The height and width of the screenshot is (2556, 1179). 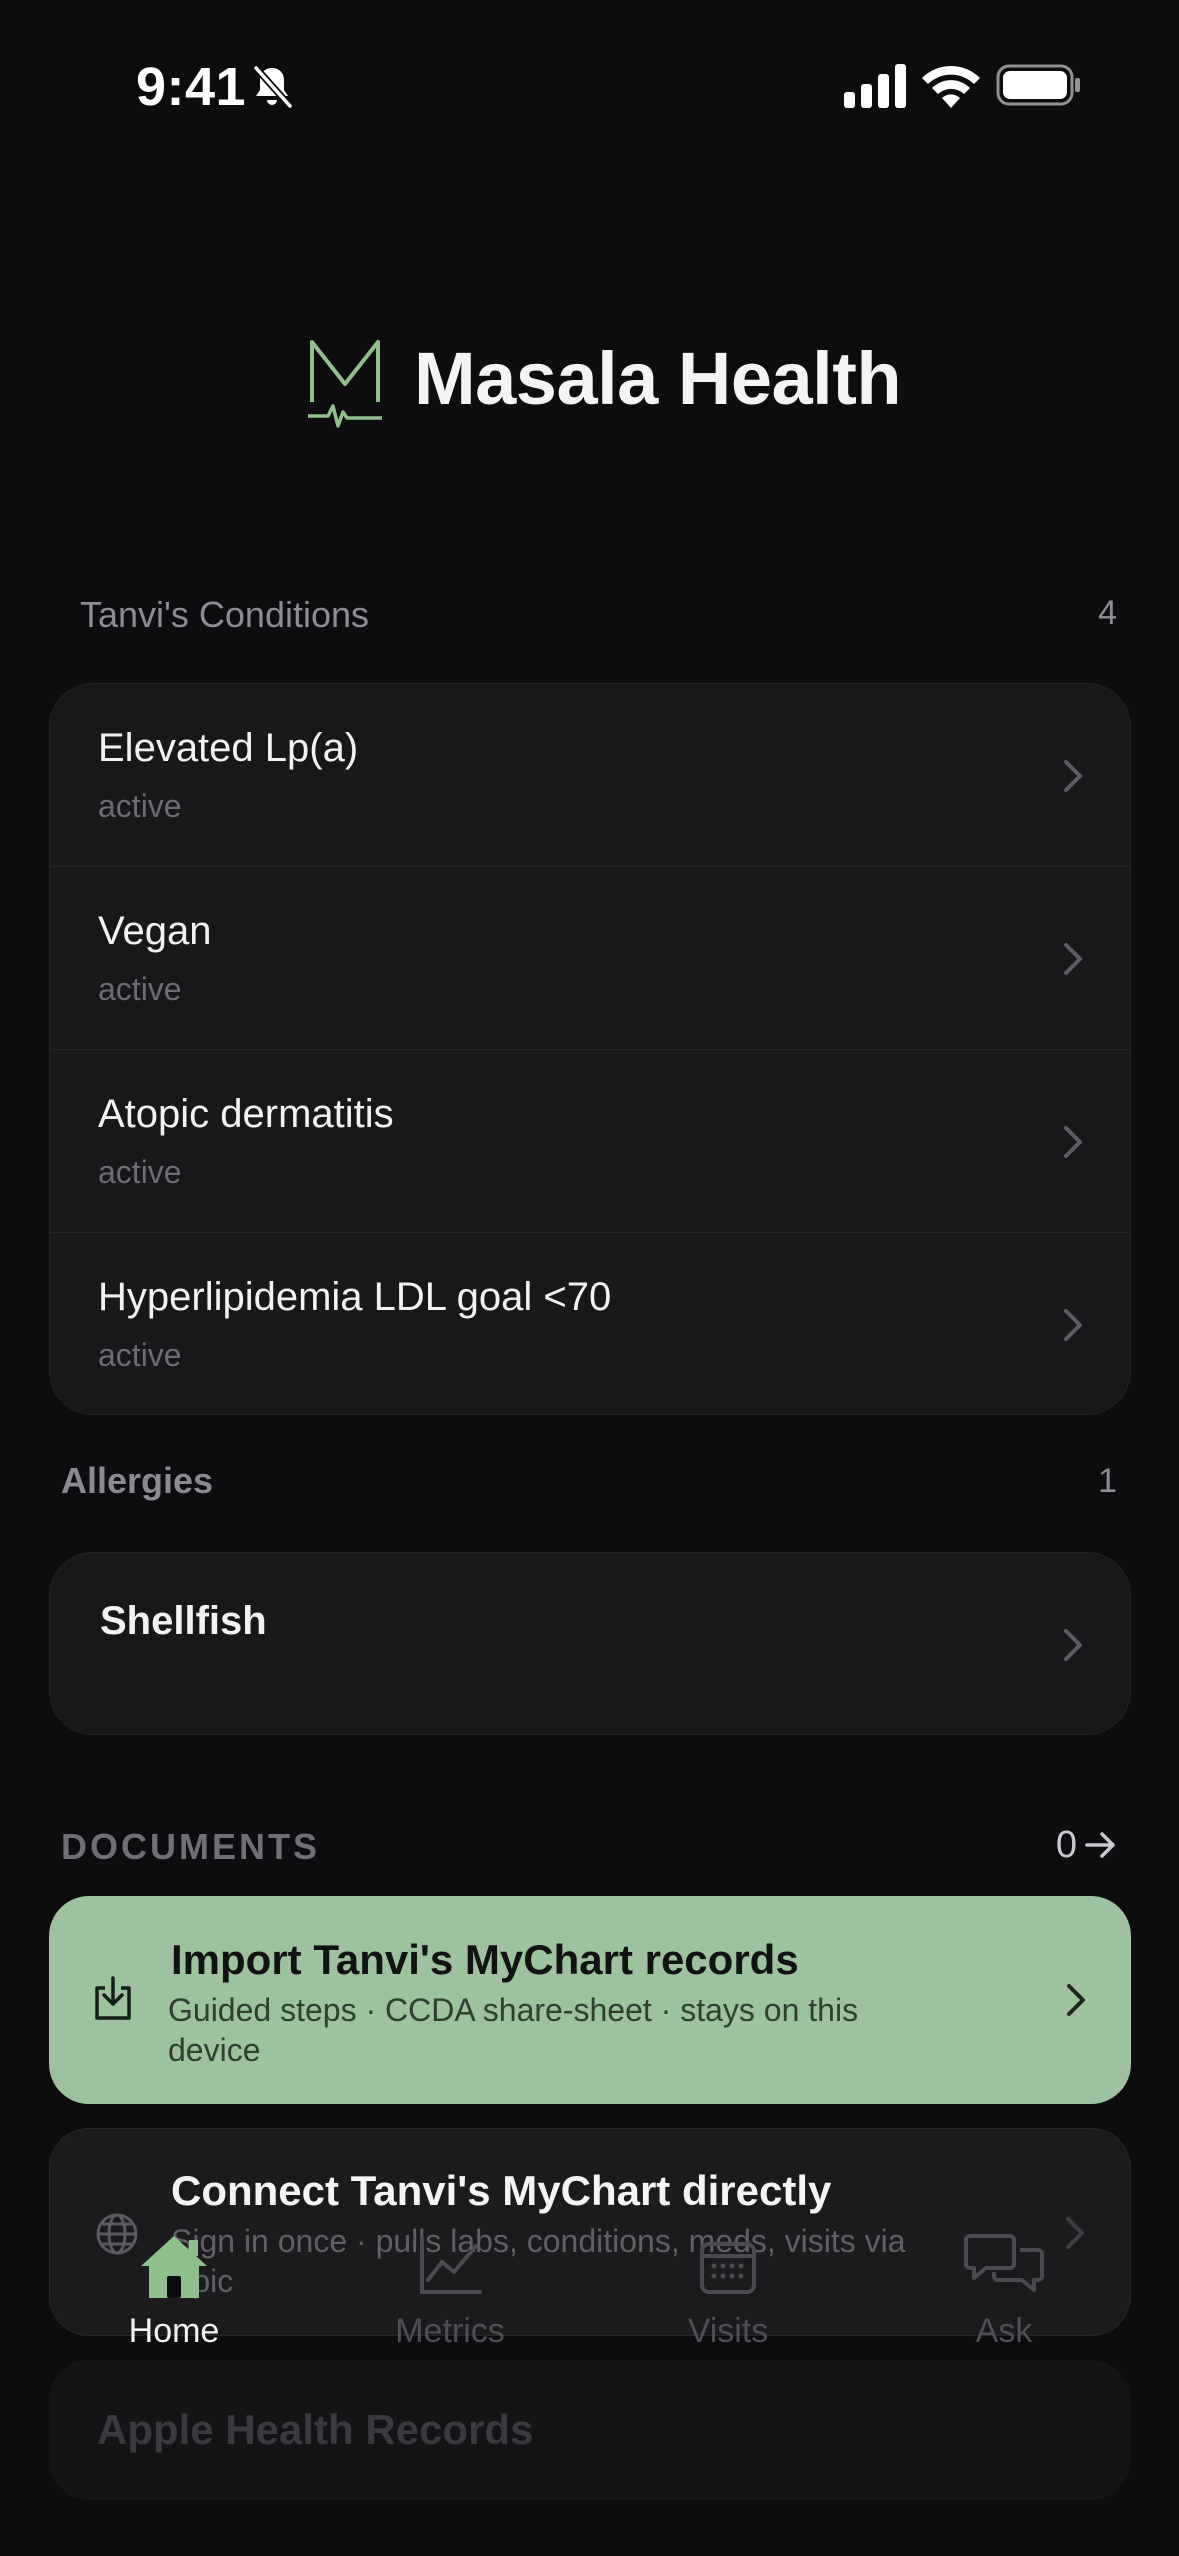 I want to click on cellular-signal-icon, so click(x=875, y=86).